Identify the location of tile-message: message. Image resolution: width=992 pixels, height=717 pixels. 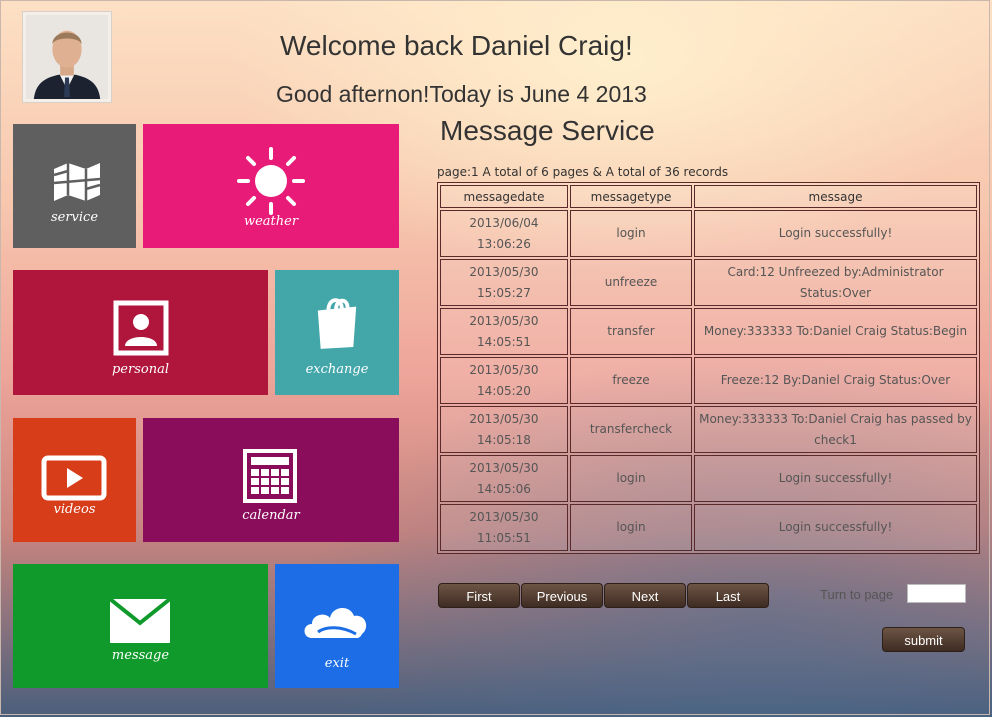
(140, 626).